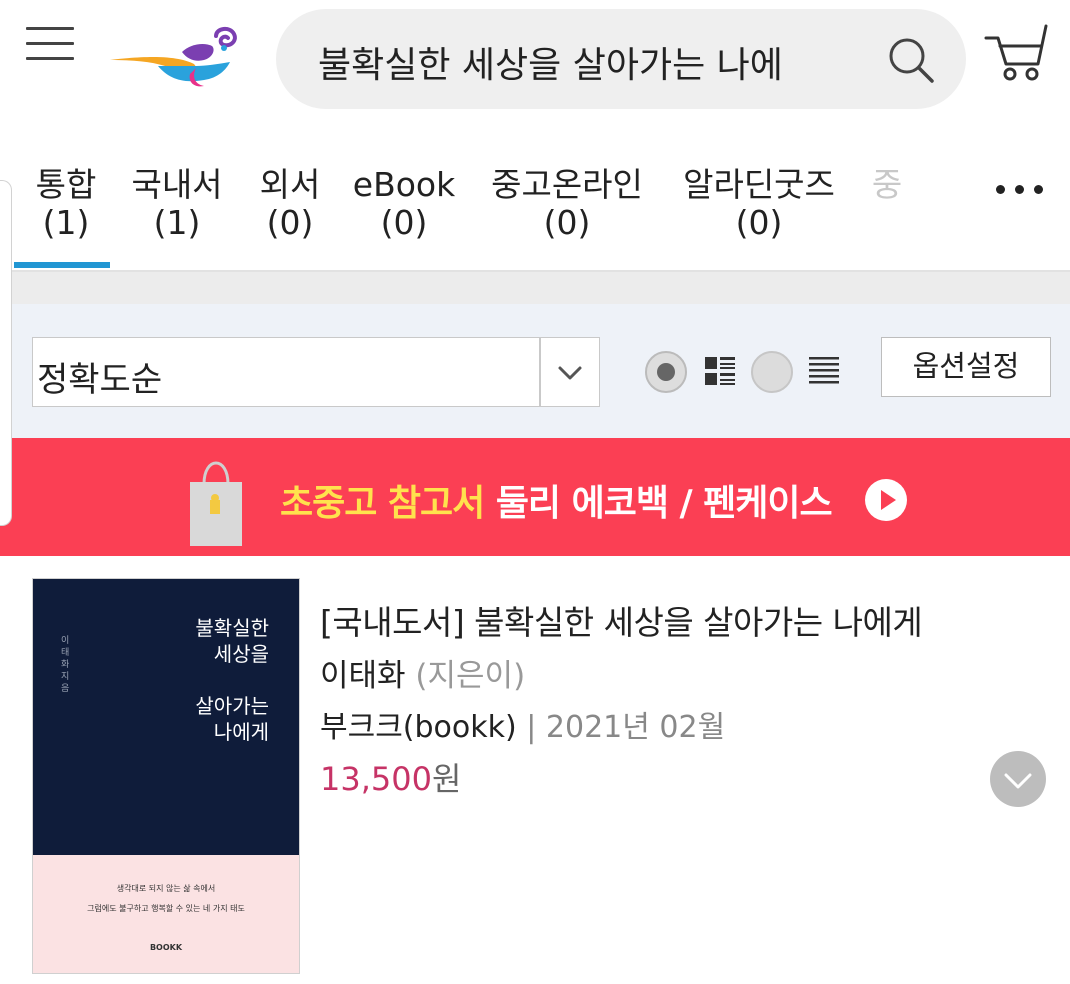  Describe the element at coordinates (6, 353) in the screenshot. I see `side-drawer-handle` at that location.